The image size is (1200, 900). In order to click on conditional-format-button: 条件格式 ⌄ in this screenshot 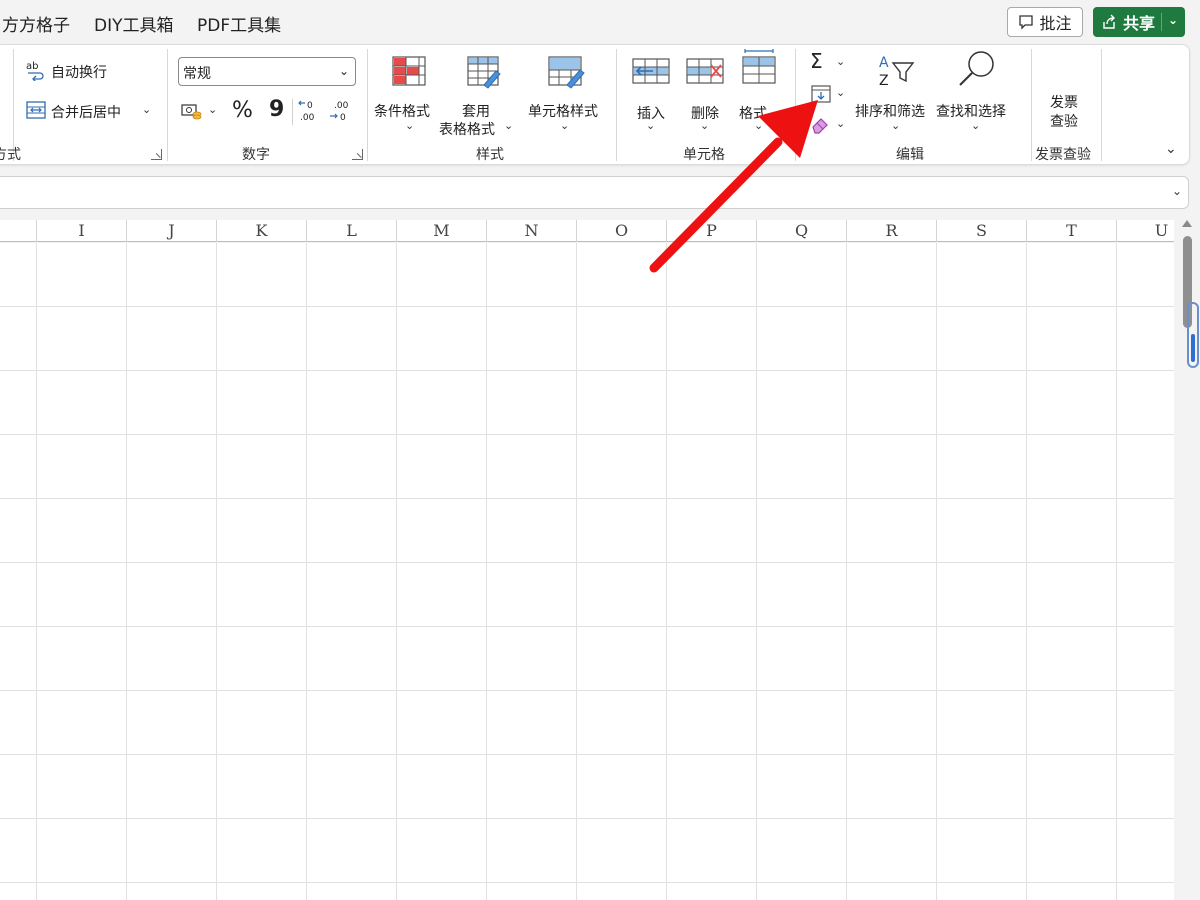, I will do `click(408, 93)`.